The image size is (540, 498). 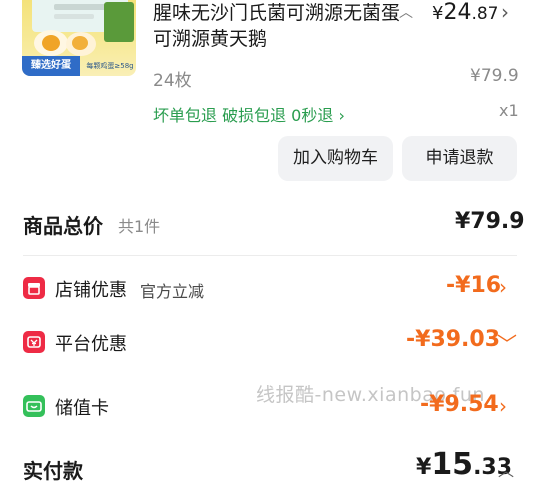 I want to click on store-icon, so click(x=34, y=288).